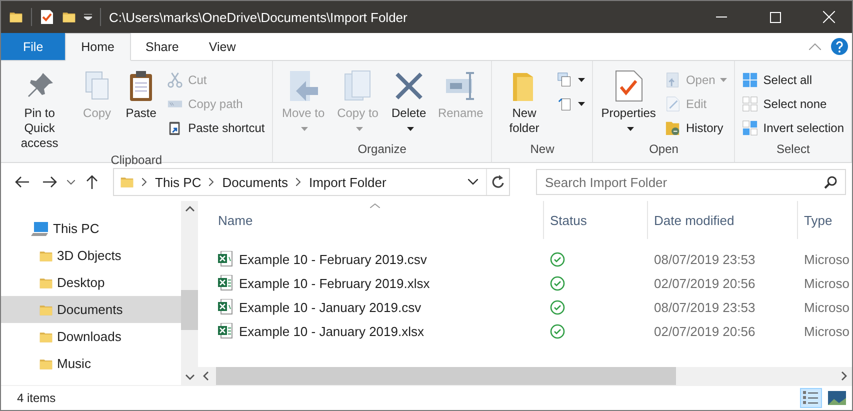 This screenshot has width=853, height=411. I want to click on file-menu-tab: File, so click(33, 46).